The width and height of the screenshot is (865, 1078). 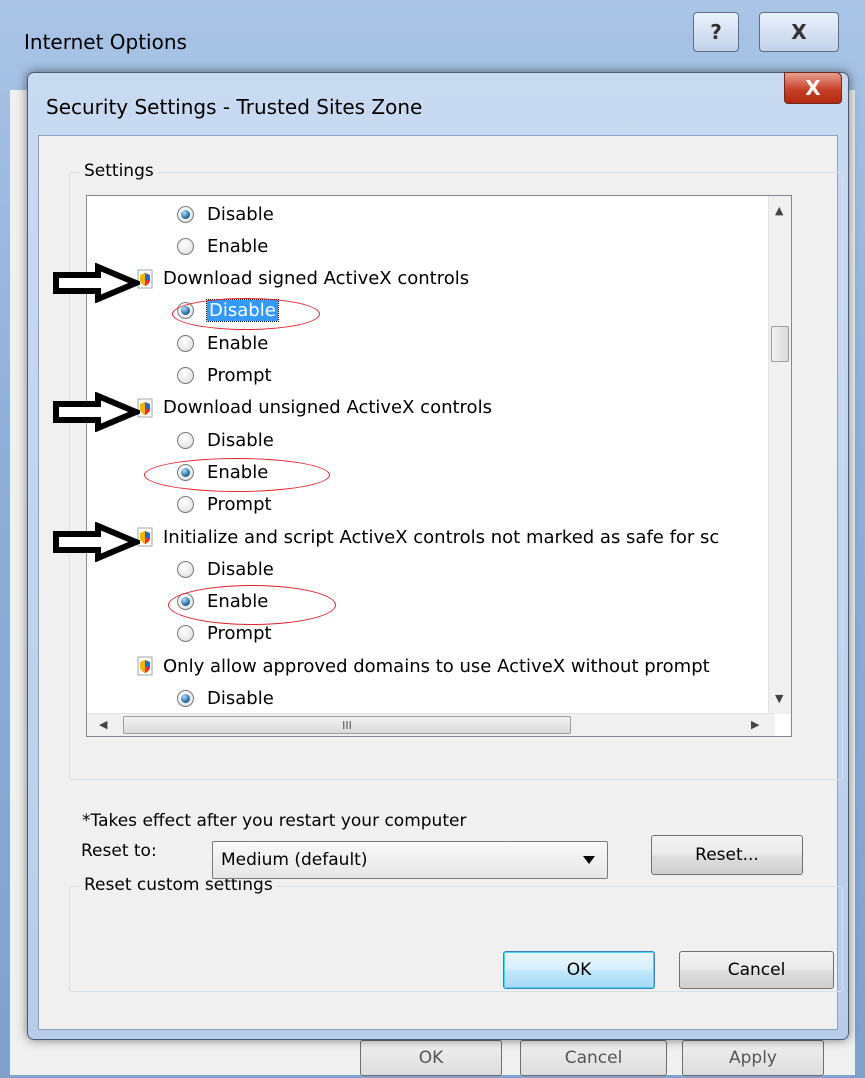 I want to click on reset-to-value: Medium (default), so click(x=294, y=860).